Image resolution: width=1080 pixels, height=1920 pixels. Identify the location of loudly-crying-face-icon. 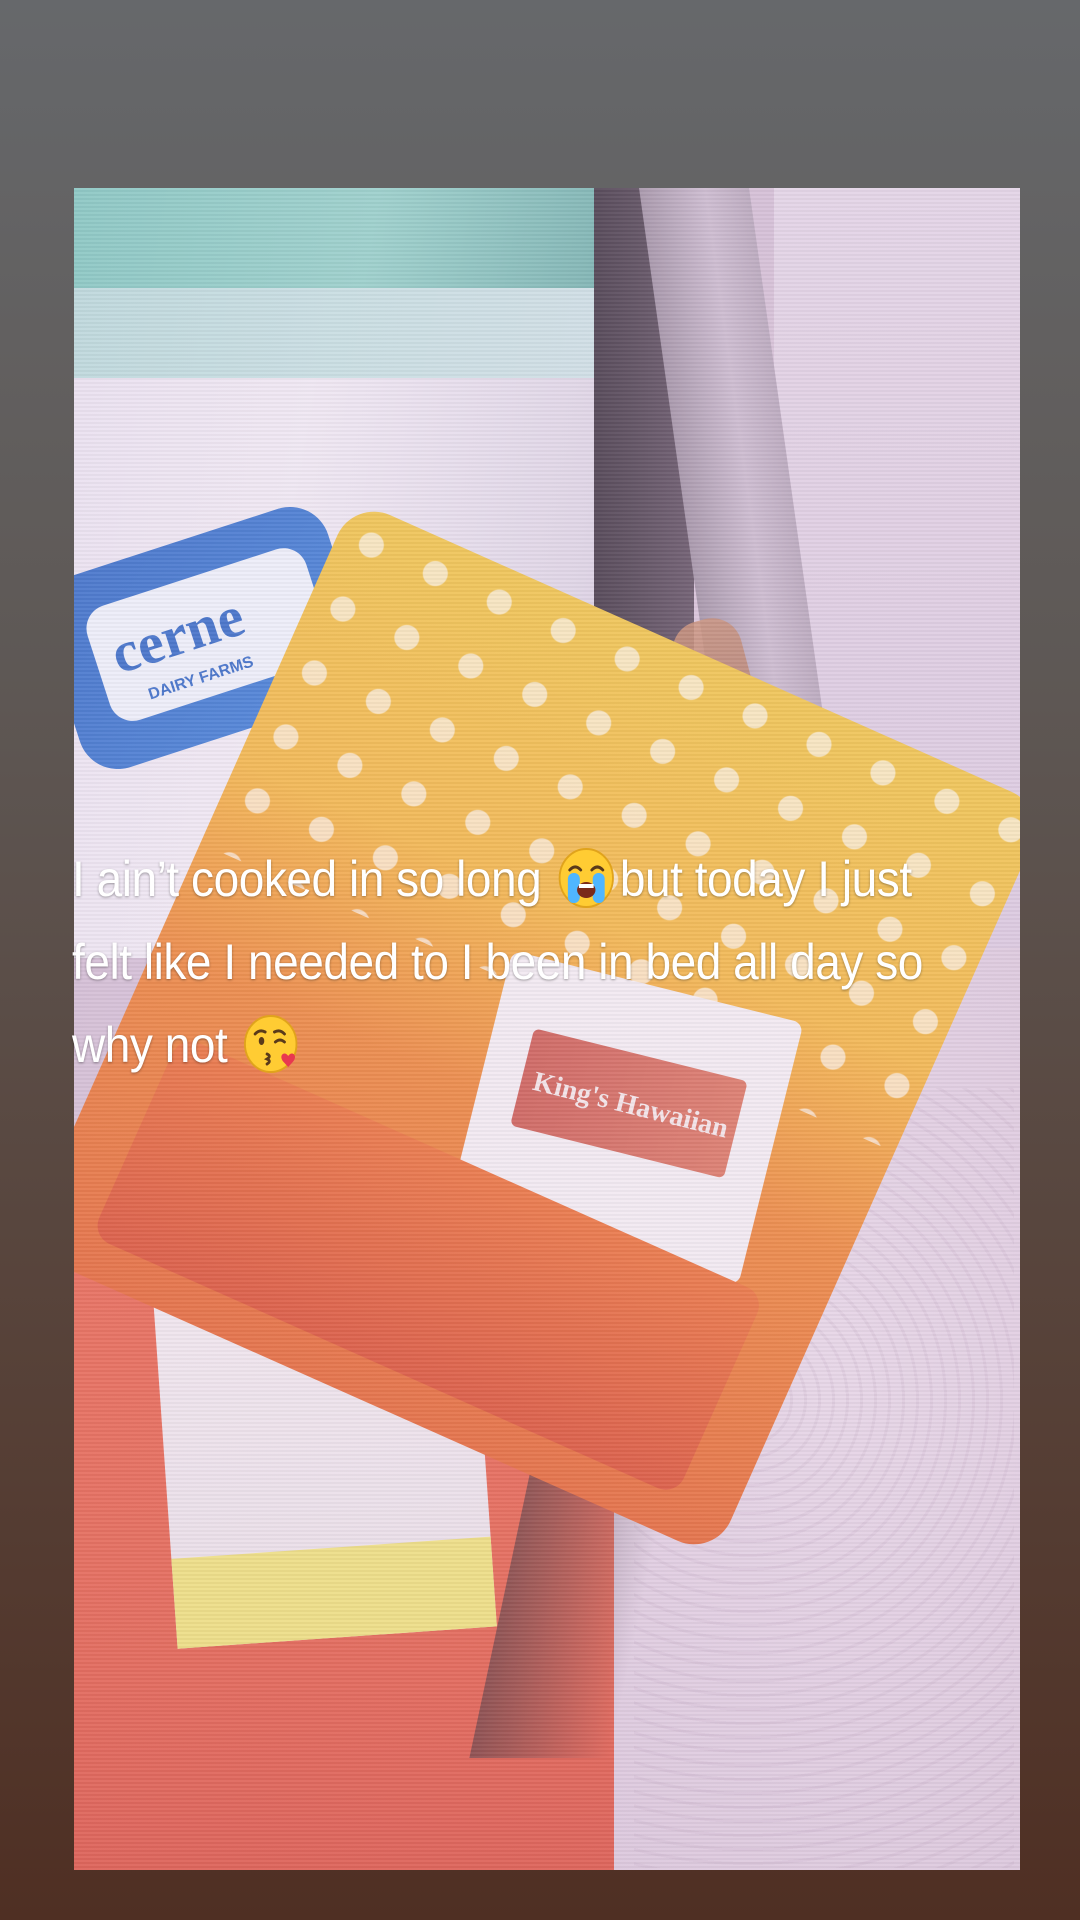
(586, 878).